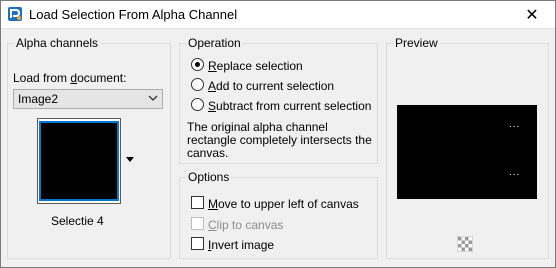 This screenshot has height=268, width=556. I want to click on triangle-down-icon, so click(130, 159).